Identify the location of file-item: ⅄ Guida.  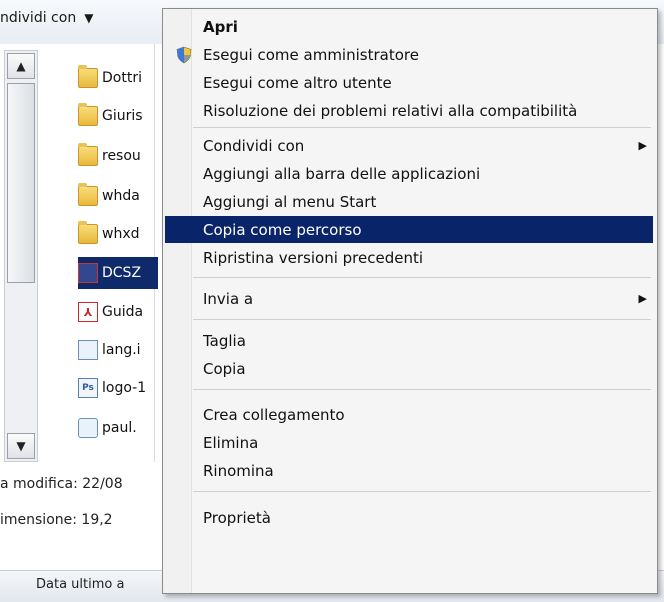
(118, 312).